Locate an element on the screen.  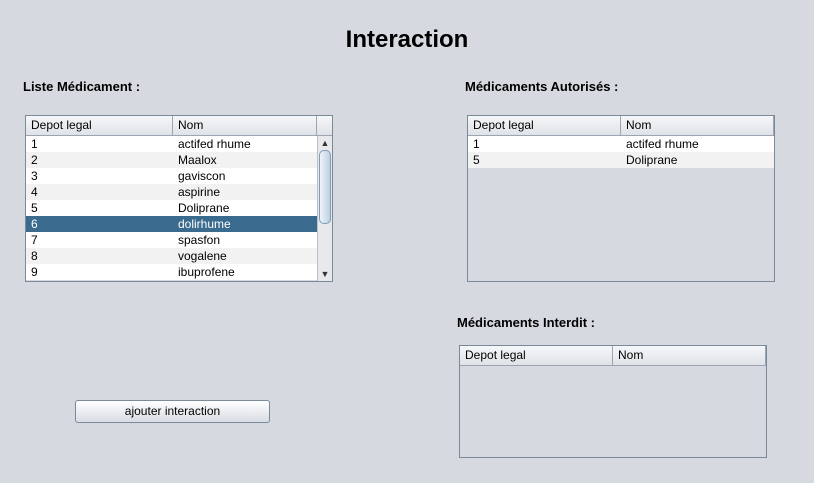
arrow-down-icon: ▼ is located at coordinates (325, 274).